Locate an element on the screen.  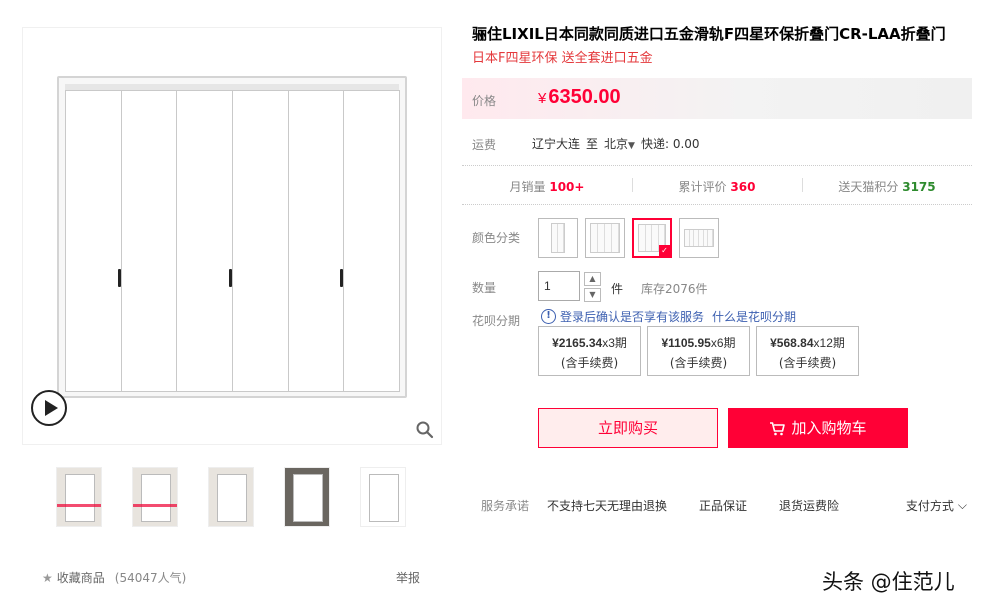
installment-plan-12: ¥568.84x12期 (含手续费) is located at coordinates (807, 351).